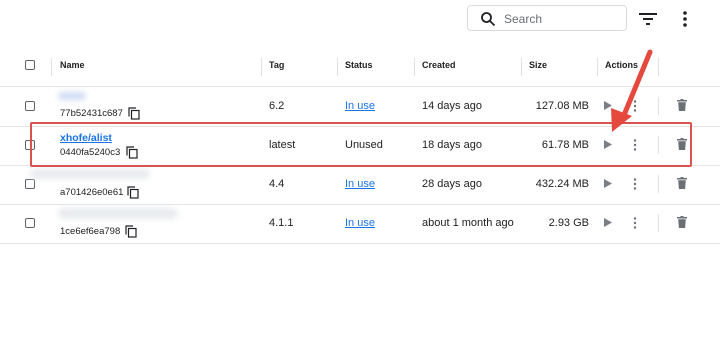  What do you see at coordinates (632, 90) in the screenshot?
I see `annotation-arrow` at bounding box center [632, 90].